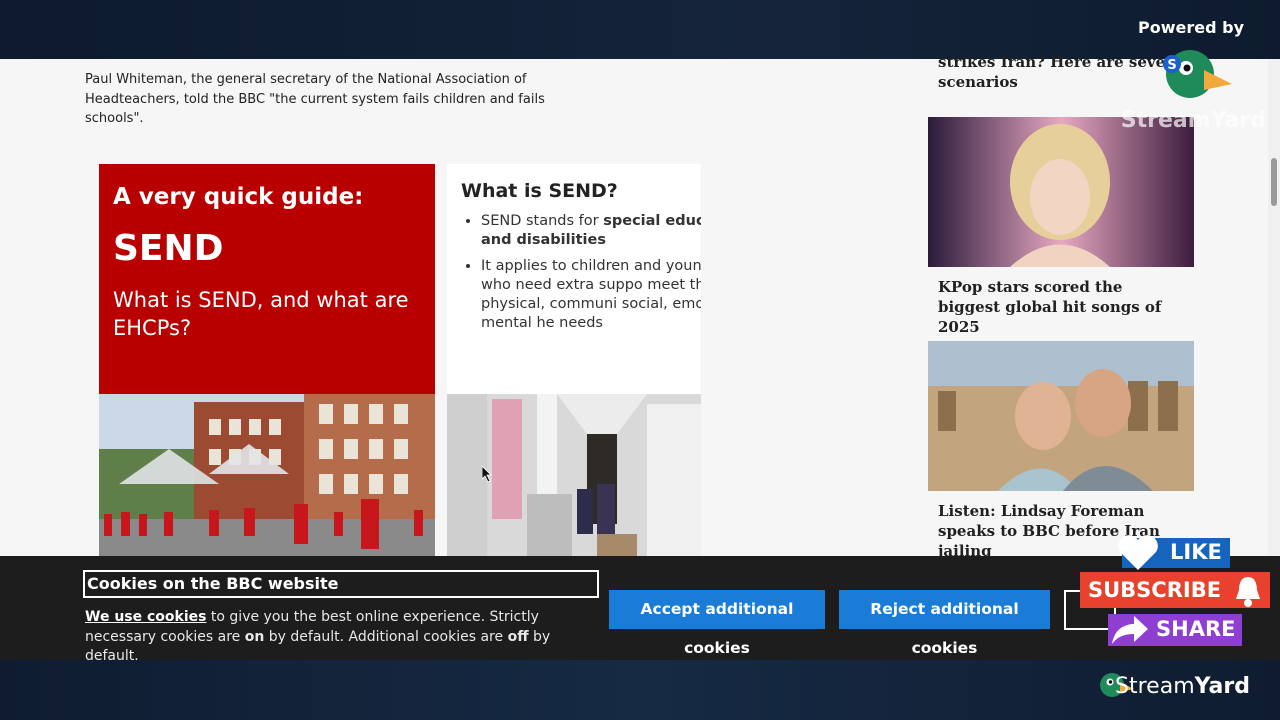  Describe the element at coordinates (1274, 307) in the screenshot. I see `page-scrollbar` at that location.